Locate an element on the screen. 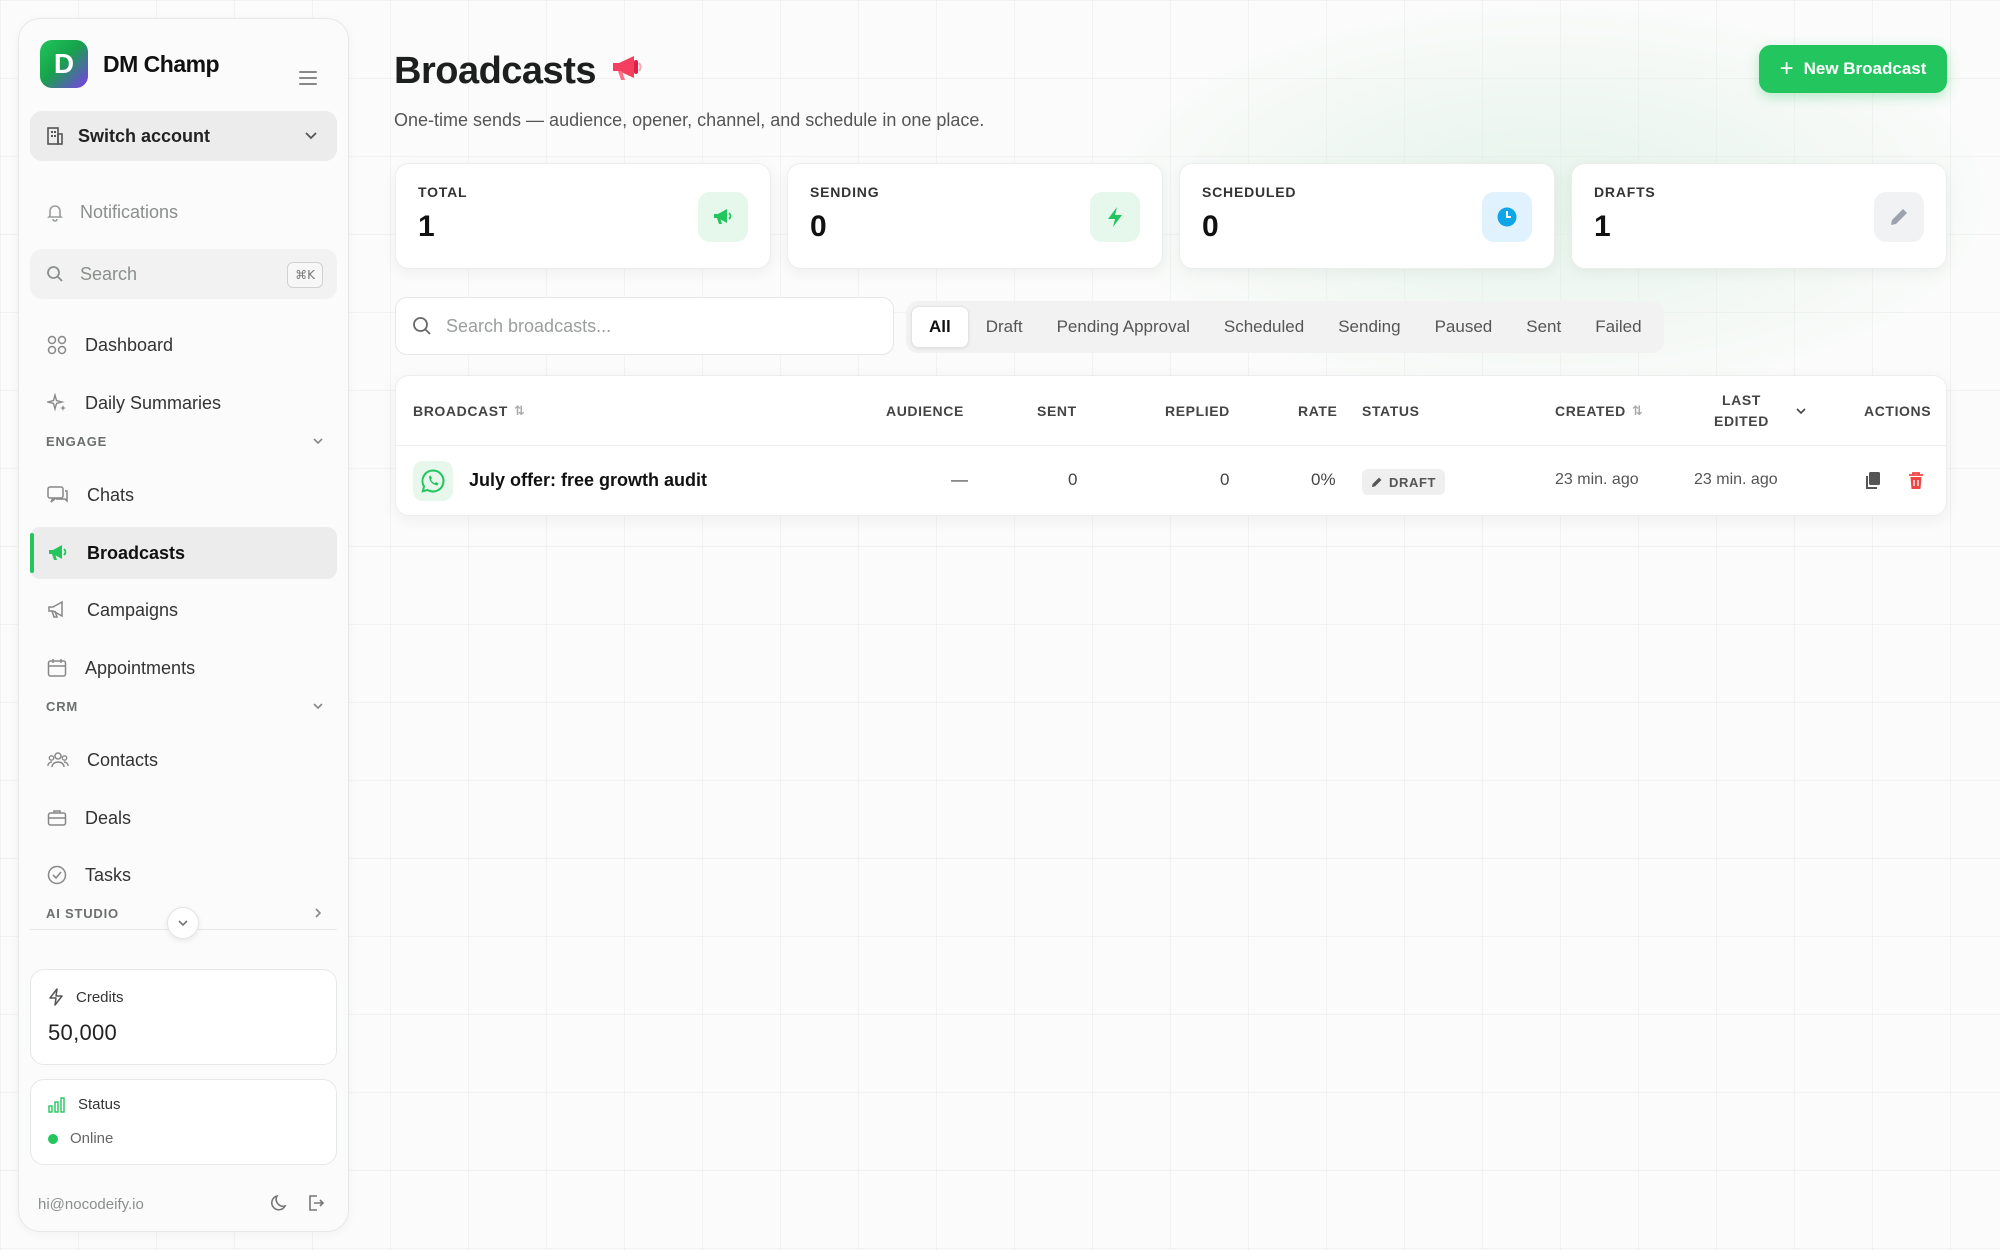  sidebar-item-daily-summaries: Daily Summaries is located at coordinates (183, 403).